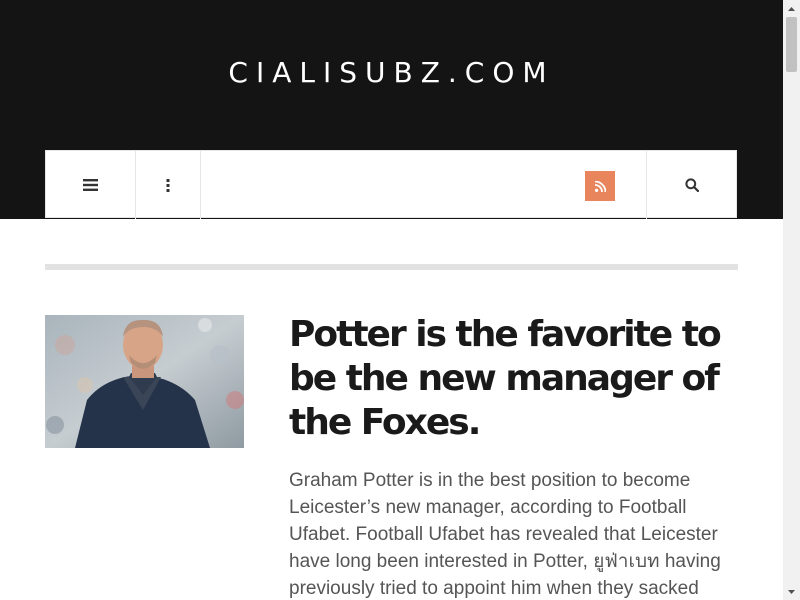  I want to click on menu-button, so click(91, 185).